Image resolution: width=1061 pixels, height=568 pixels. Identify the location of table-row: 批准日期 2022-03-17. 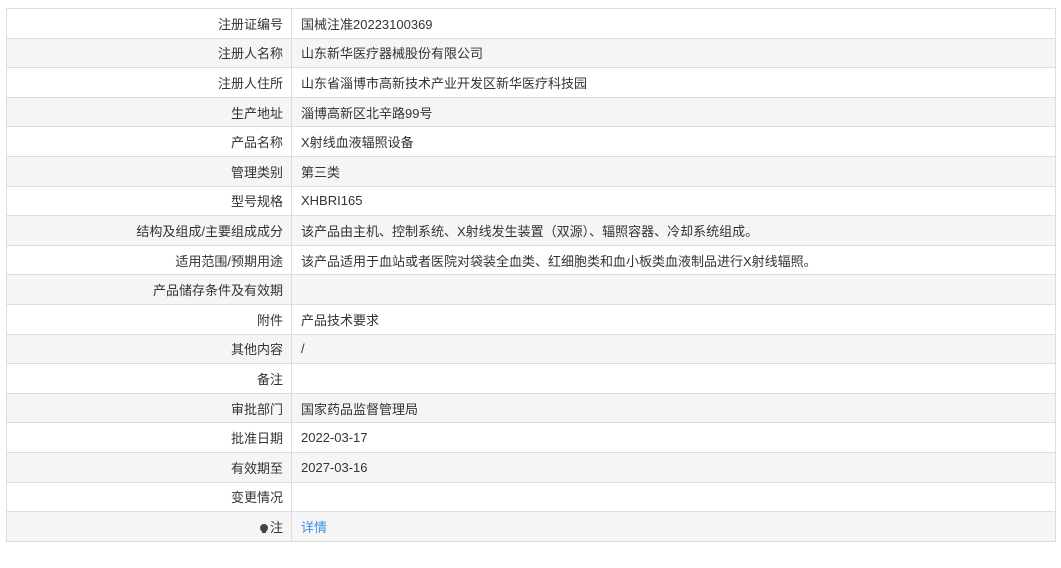
(531, 437).